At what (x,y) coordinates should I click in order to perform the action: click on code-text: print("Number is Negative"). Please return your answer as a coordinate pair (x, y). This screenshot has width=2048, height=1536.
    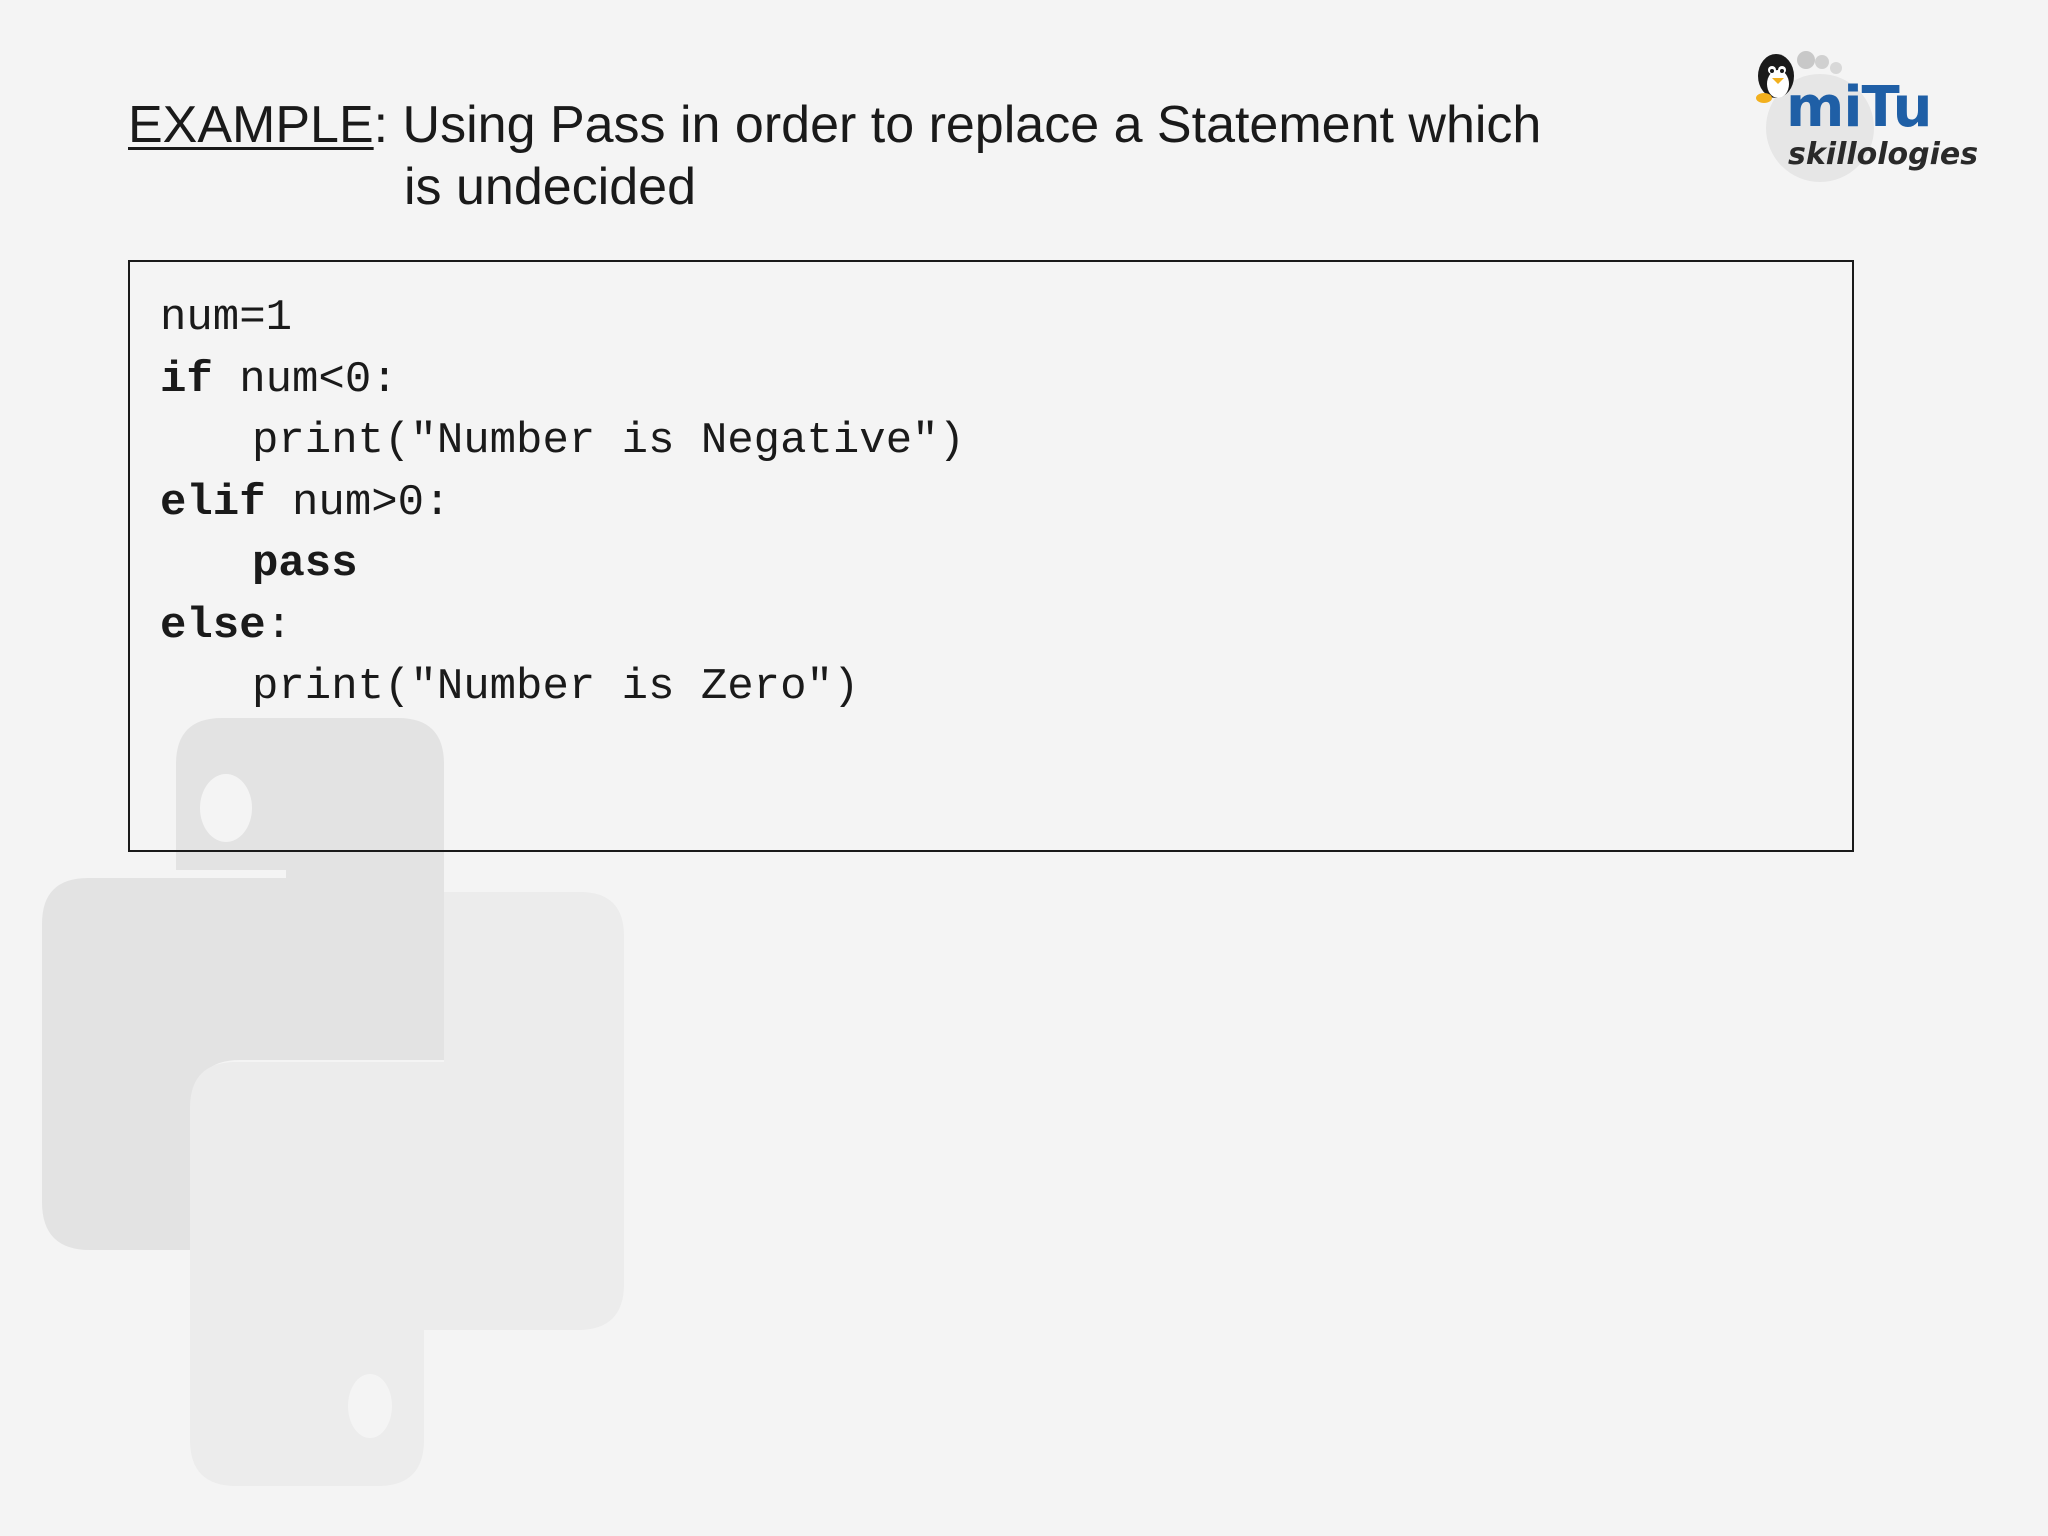
    Looking at the image, I should click on (608, 441).